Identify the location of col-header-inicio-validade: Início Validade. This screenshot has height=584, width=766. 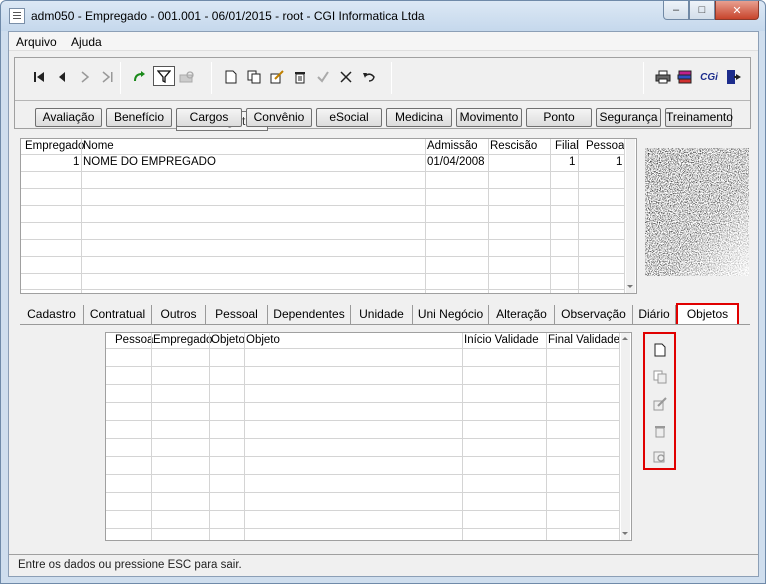
(501, 340).